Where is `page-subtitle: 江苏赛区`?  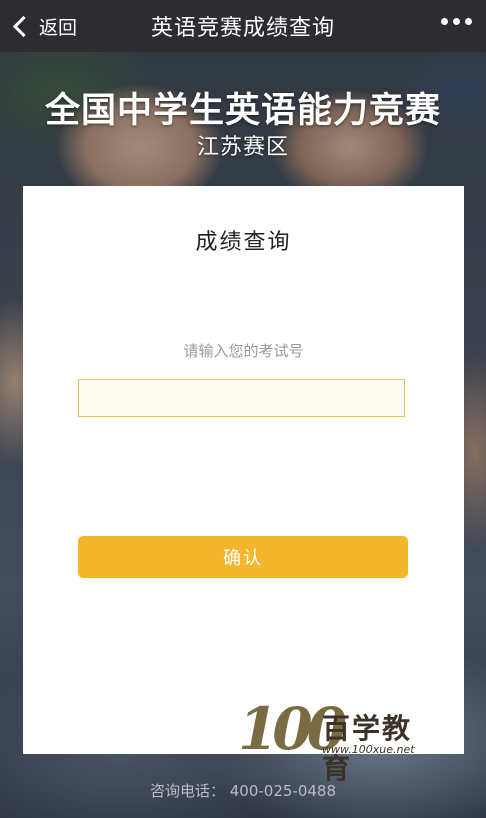
page-subtitle: 江苏赛区 is located at coordinates (242, 147).